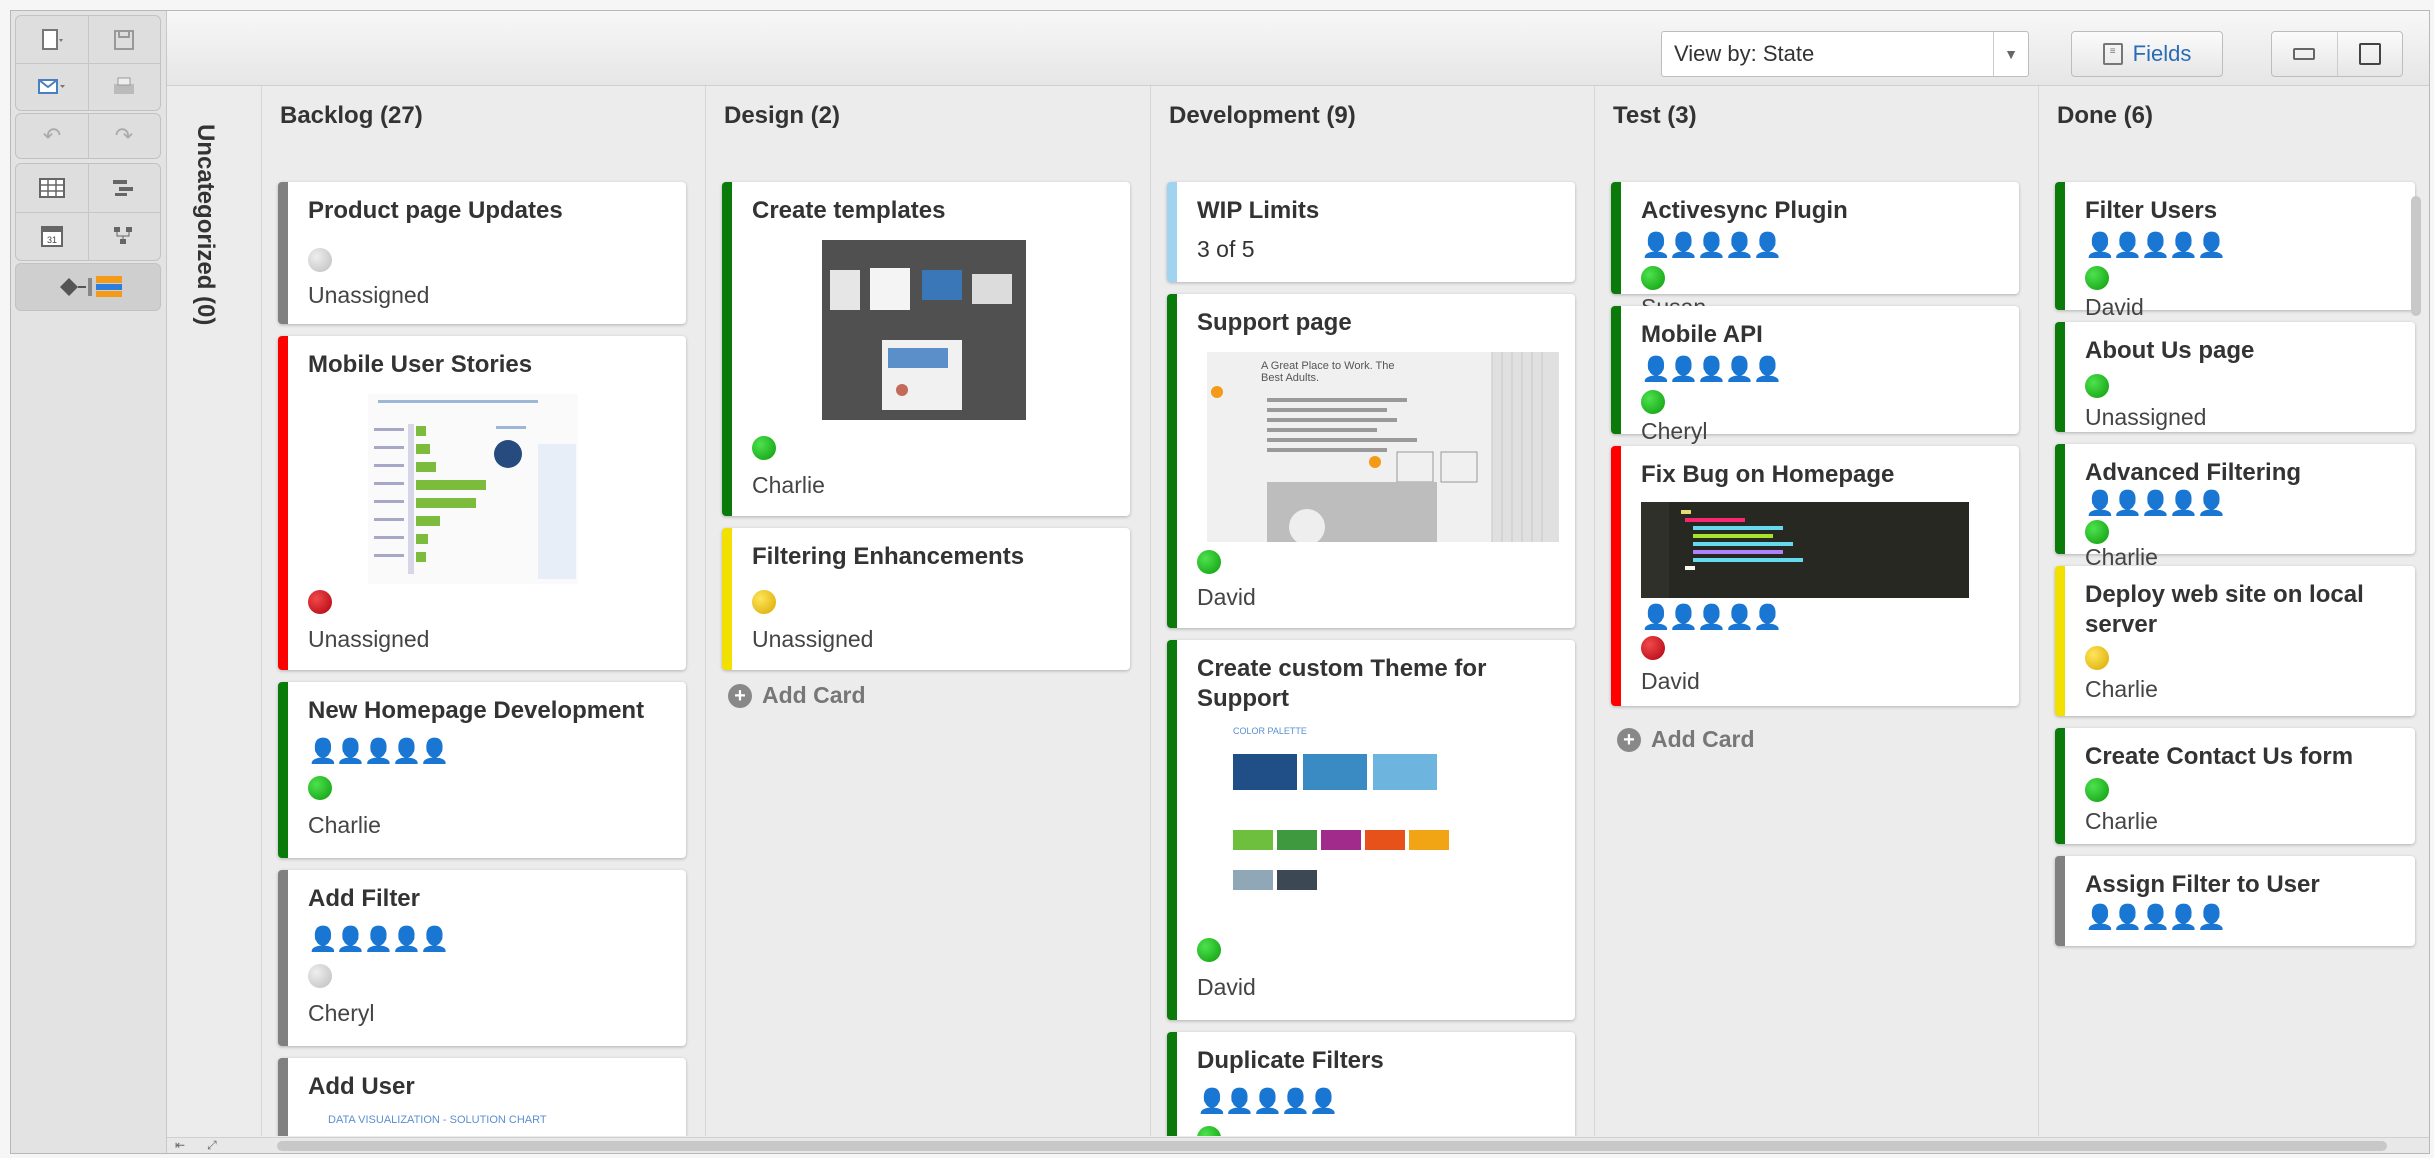  I want to click on card-deploy-web-site: Deploy web site on local server Charlie, so click(2235, 641).